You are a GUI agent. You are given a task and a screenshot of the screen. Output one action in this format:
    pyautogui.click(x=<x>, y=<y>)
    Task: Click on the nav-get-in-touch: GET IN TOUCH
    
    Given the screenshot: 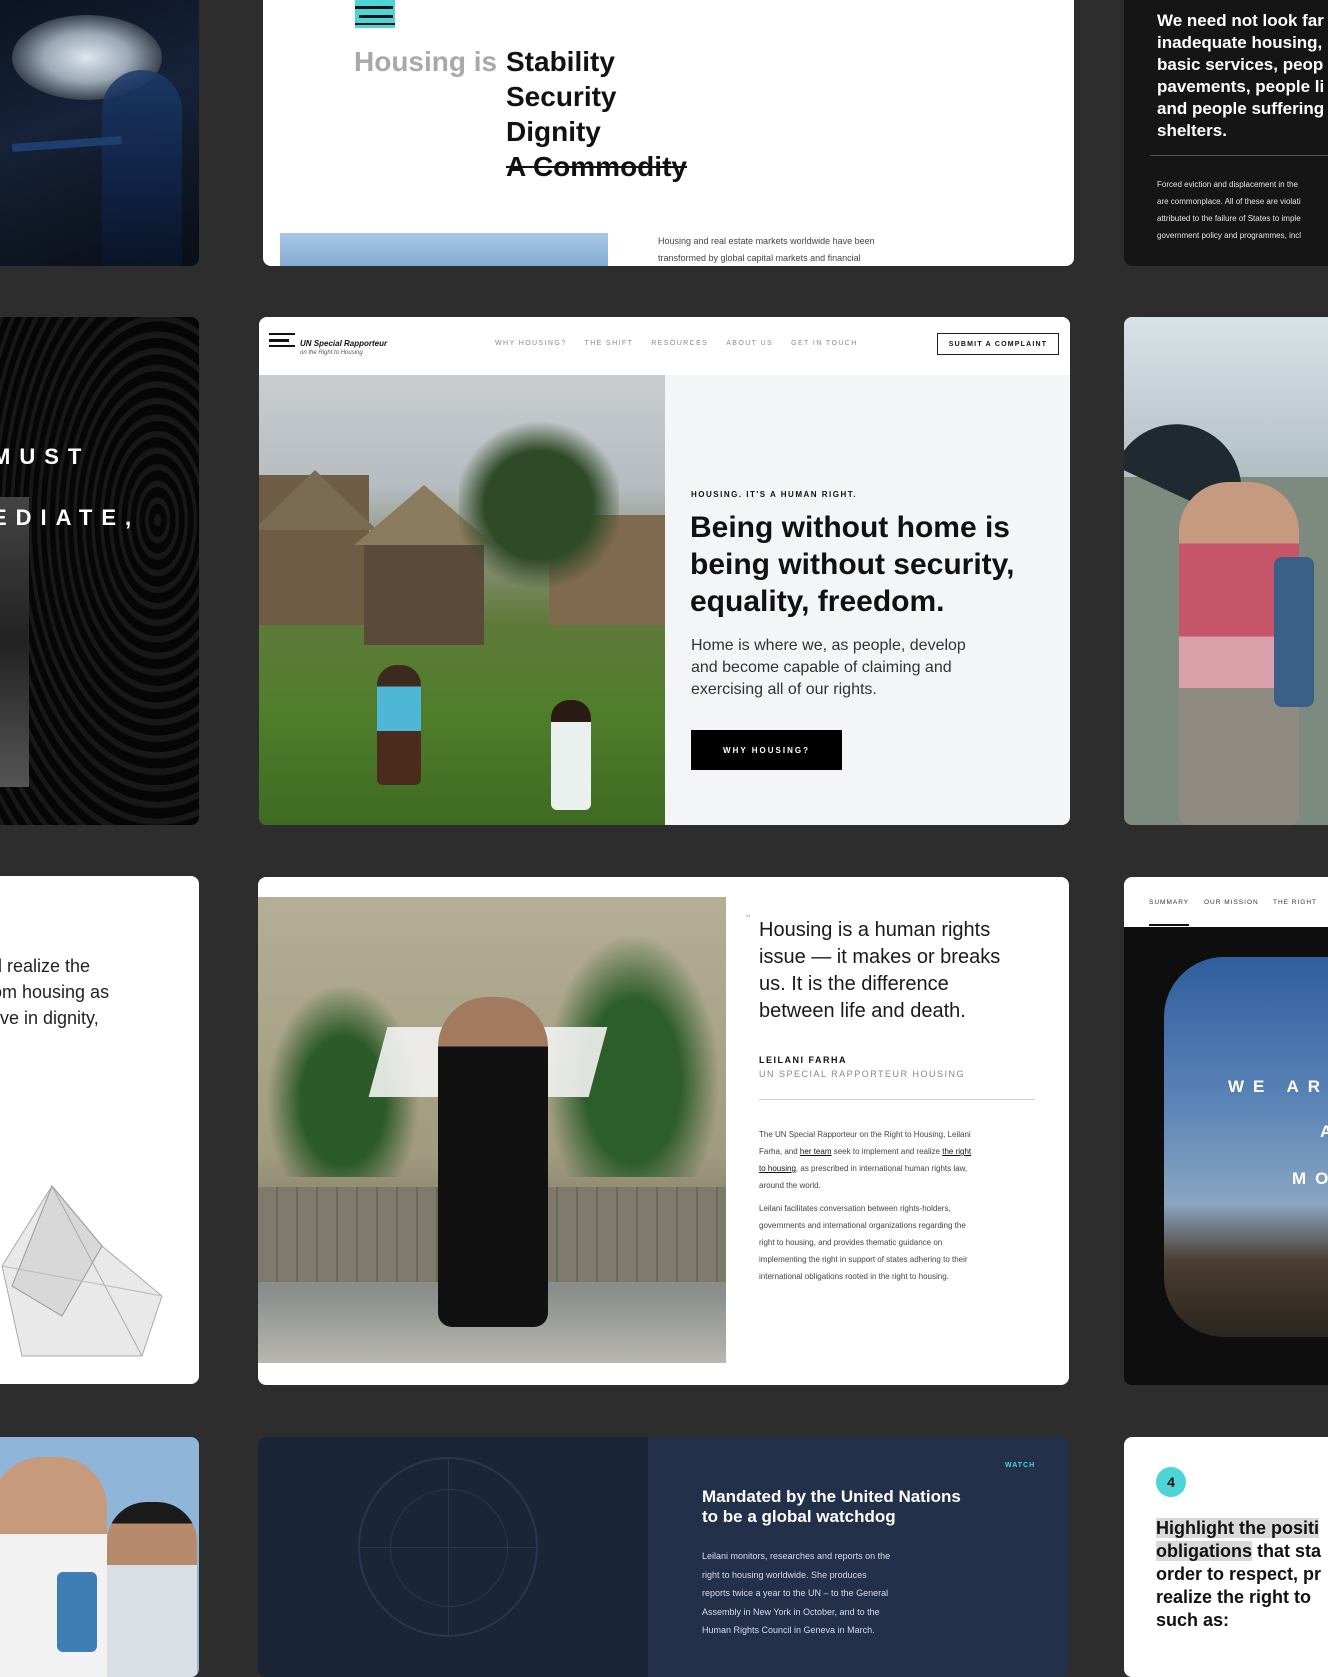 What is the action you would take?
    pyautogui.click(x=824, y=343)
    